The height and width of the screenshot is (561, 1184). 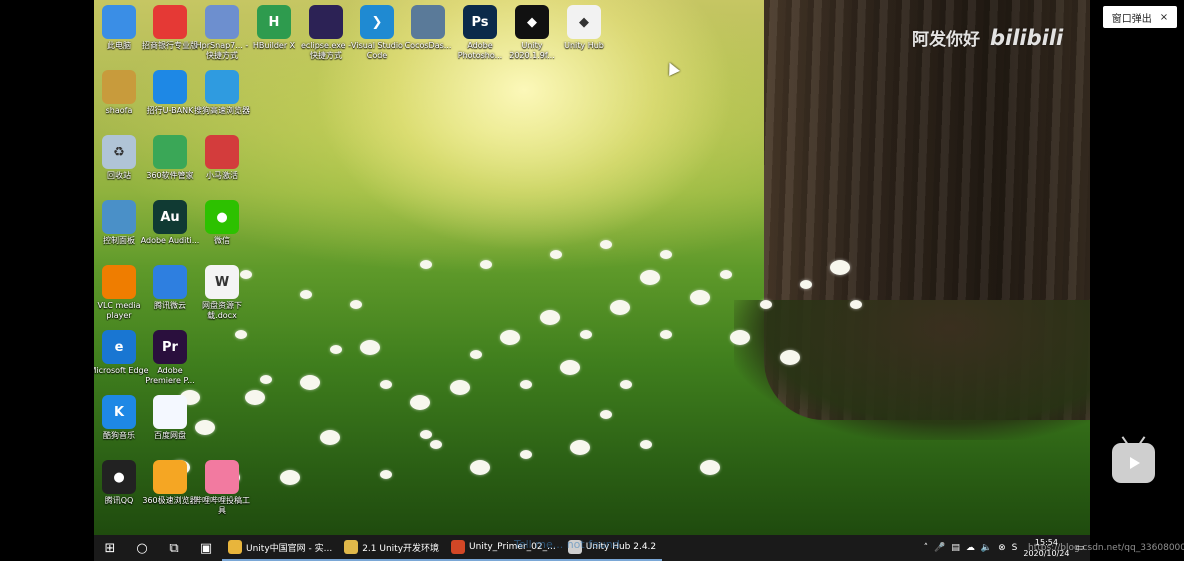 I want to click on chrome-icon, so click(x=235, y=547).